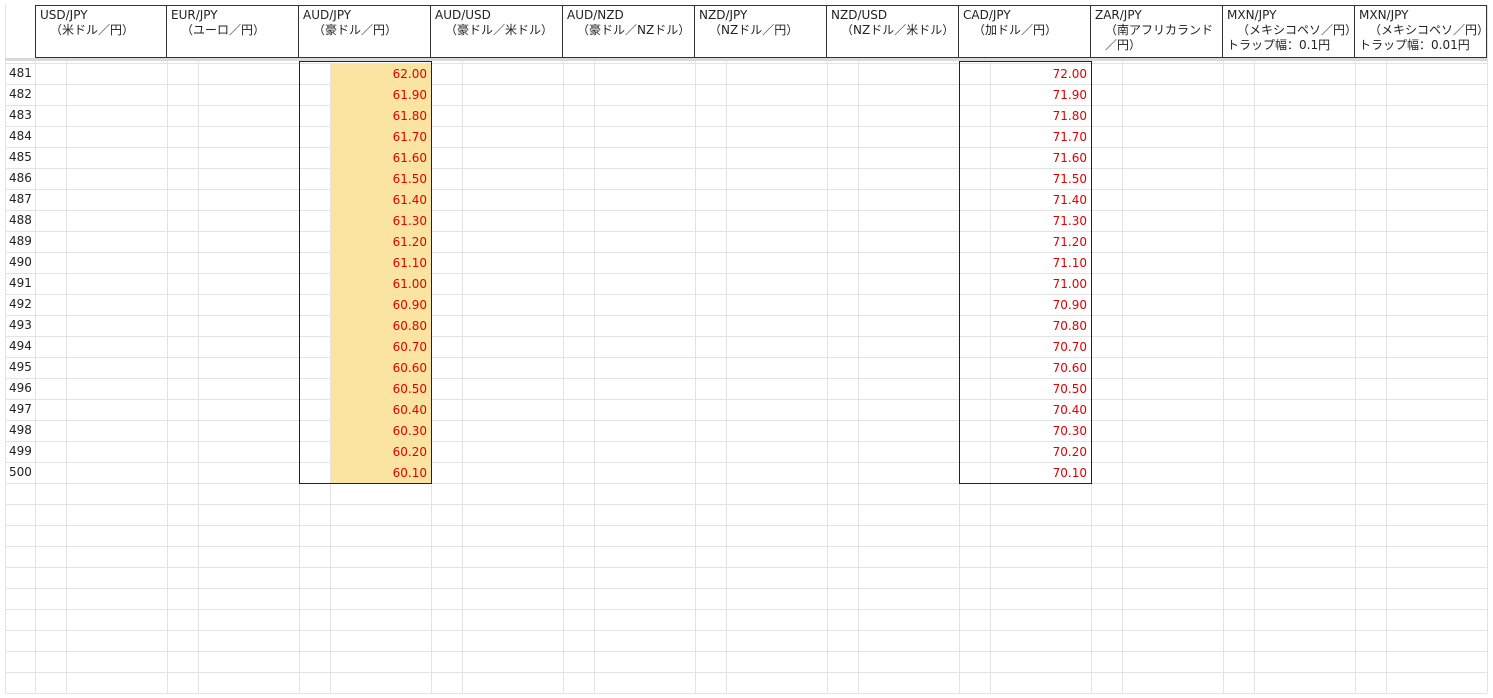  I want to click on row-number: 483, so click(20, 115).